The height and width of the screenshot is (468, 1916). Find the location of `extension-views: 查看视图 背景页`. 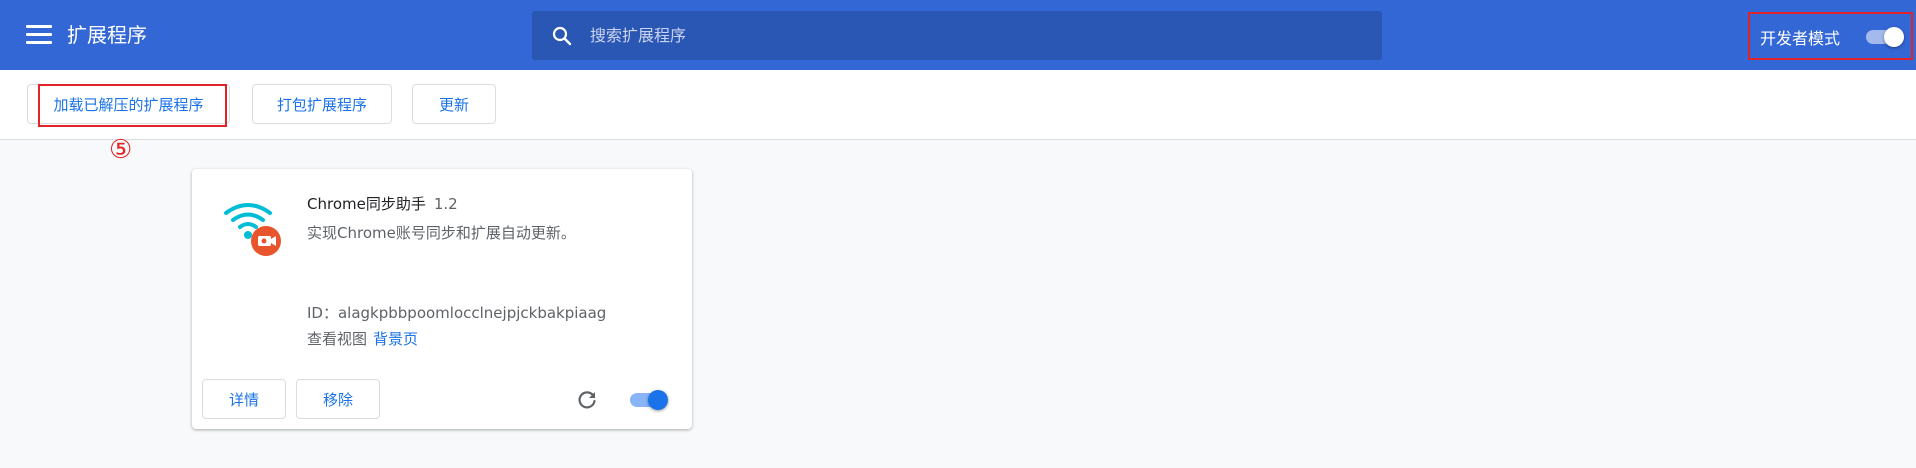

extension-views: 查看视图 背景页 is located at coordinates (362, 338).